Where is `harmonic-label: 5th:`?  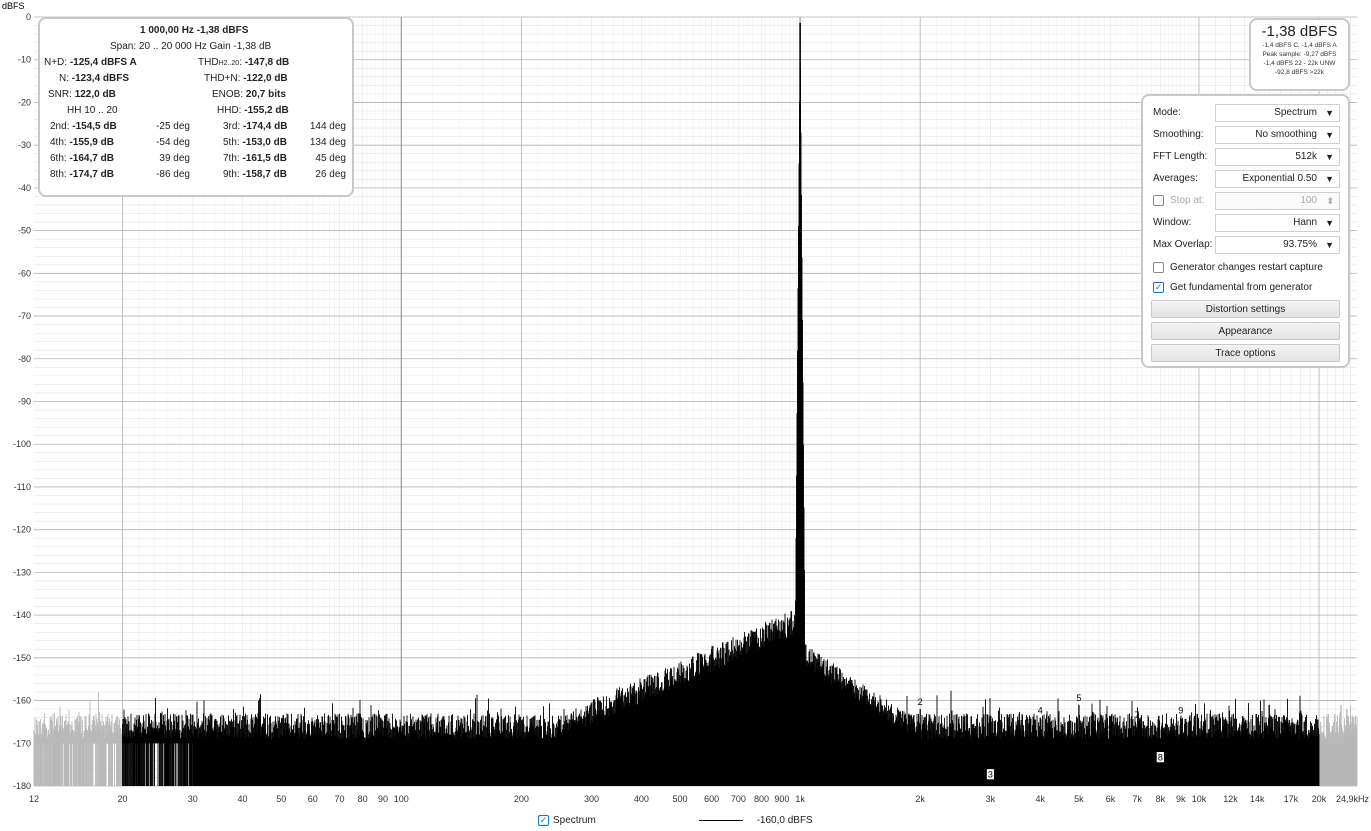 harmonic-label: 5th: is located at coordinates (231, 142).